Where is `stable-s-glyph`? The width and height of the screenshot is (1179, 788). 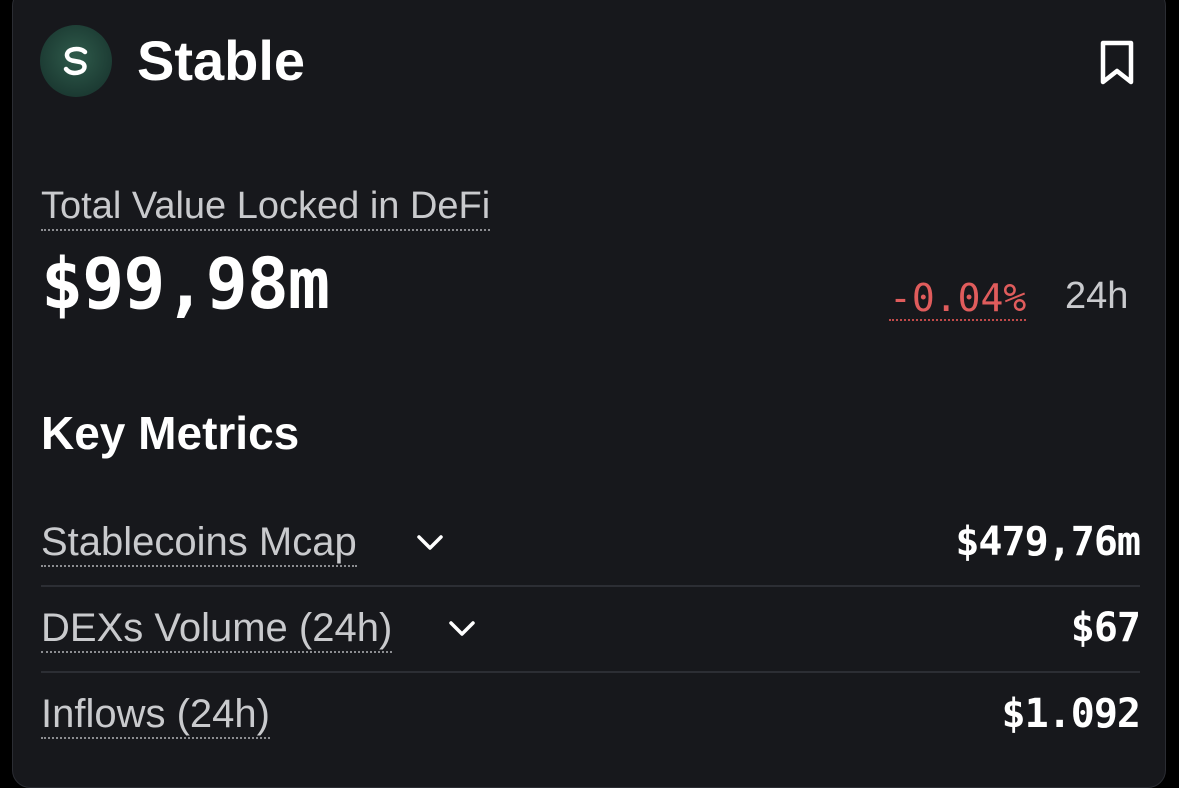
stable-s-glyph is located at coordinates (75, 61).